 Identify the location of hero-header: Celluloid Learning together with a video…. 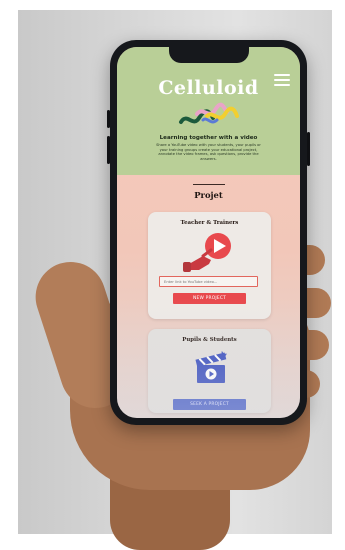
(208, 111).